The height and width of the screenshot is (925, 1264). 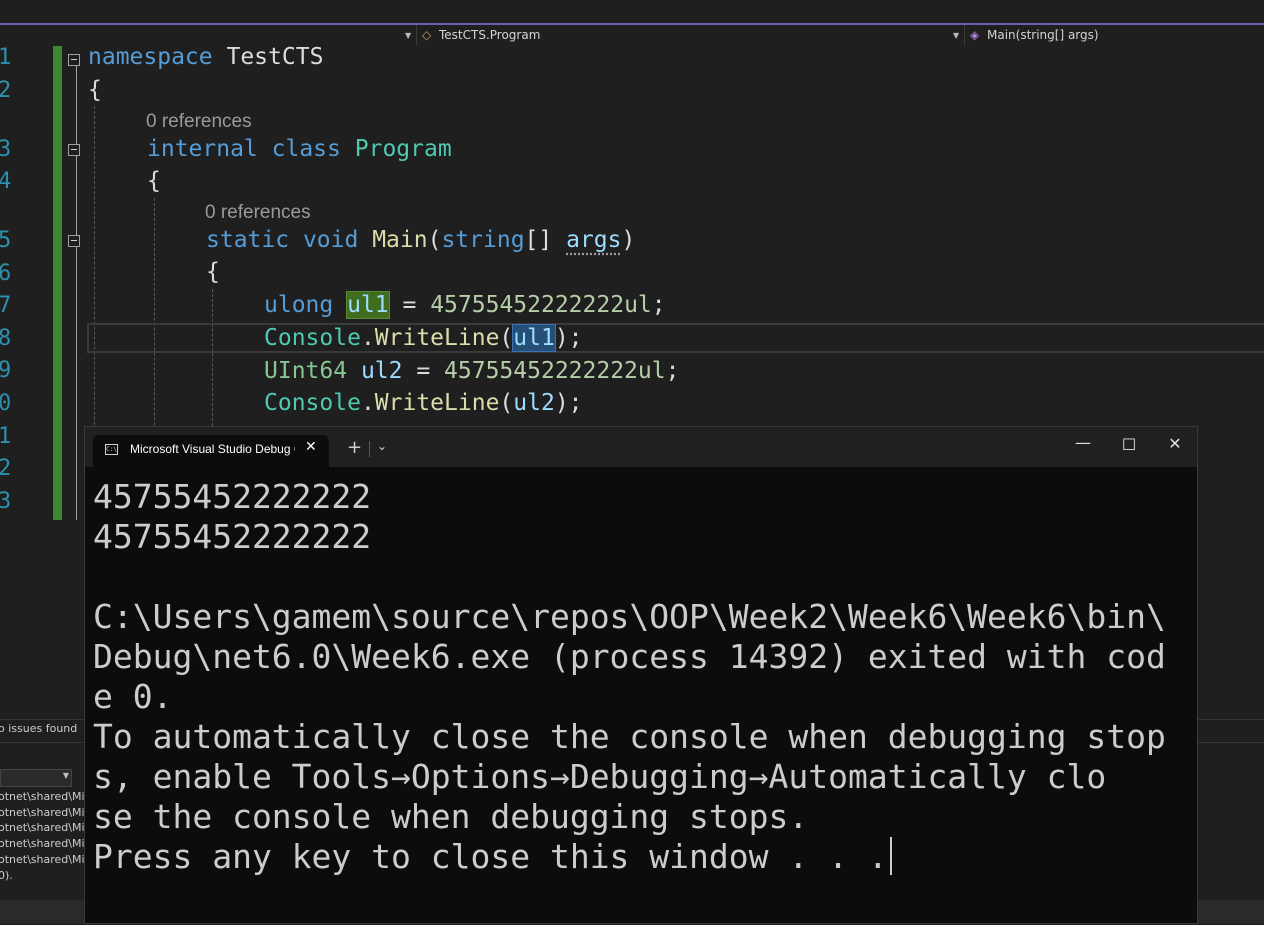 What do you see at coordinates (956, 35) in the screenshot?
I see `class-dropdown-caret-icon: ▼` at bounding box center [956, 35].